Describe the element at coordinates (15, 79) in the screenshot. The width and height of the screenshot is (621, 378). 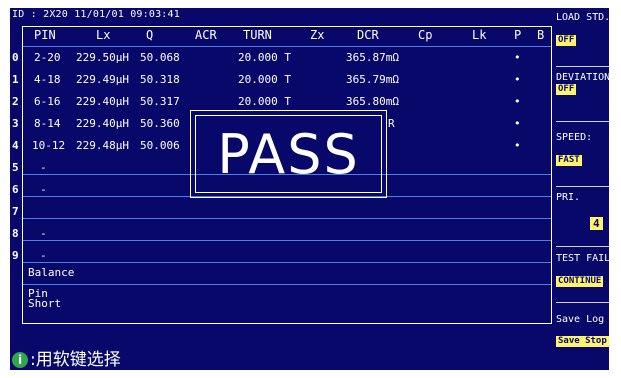
I see `row-number: 1` at that location.